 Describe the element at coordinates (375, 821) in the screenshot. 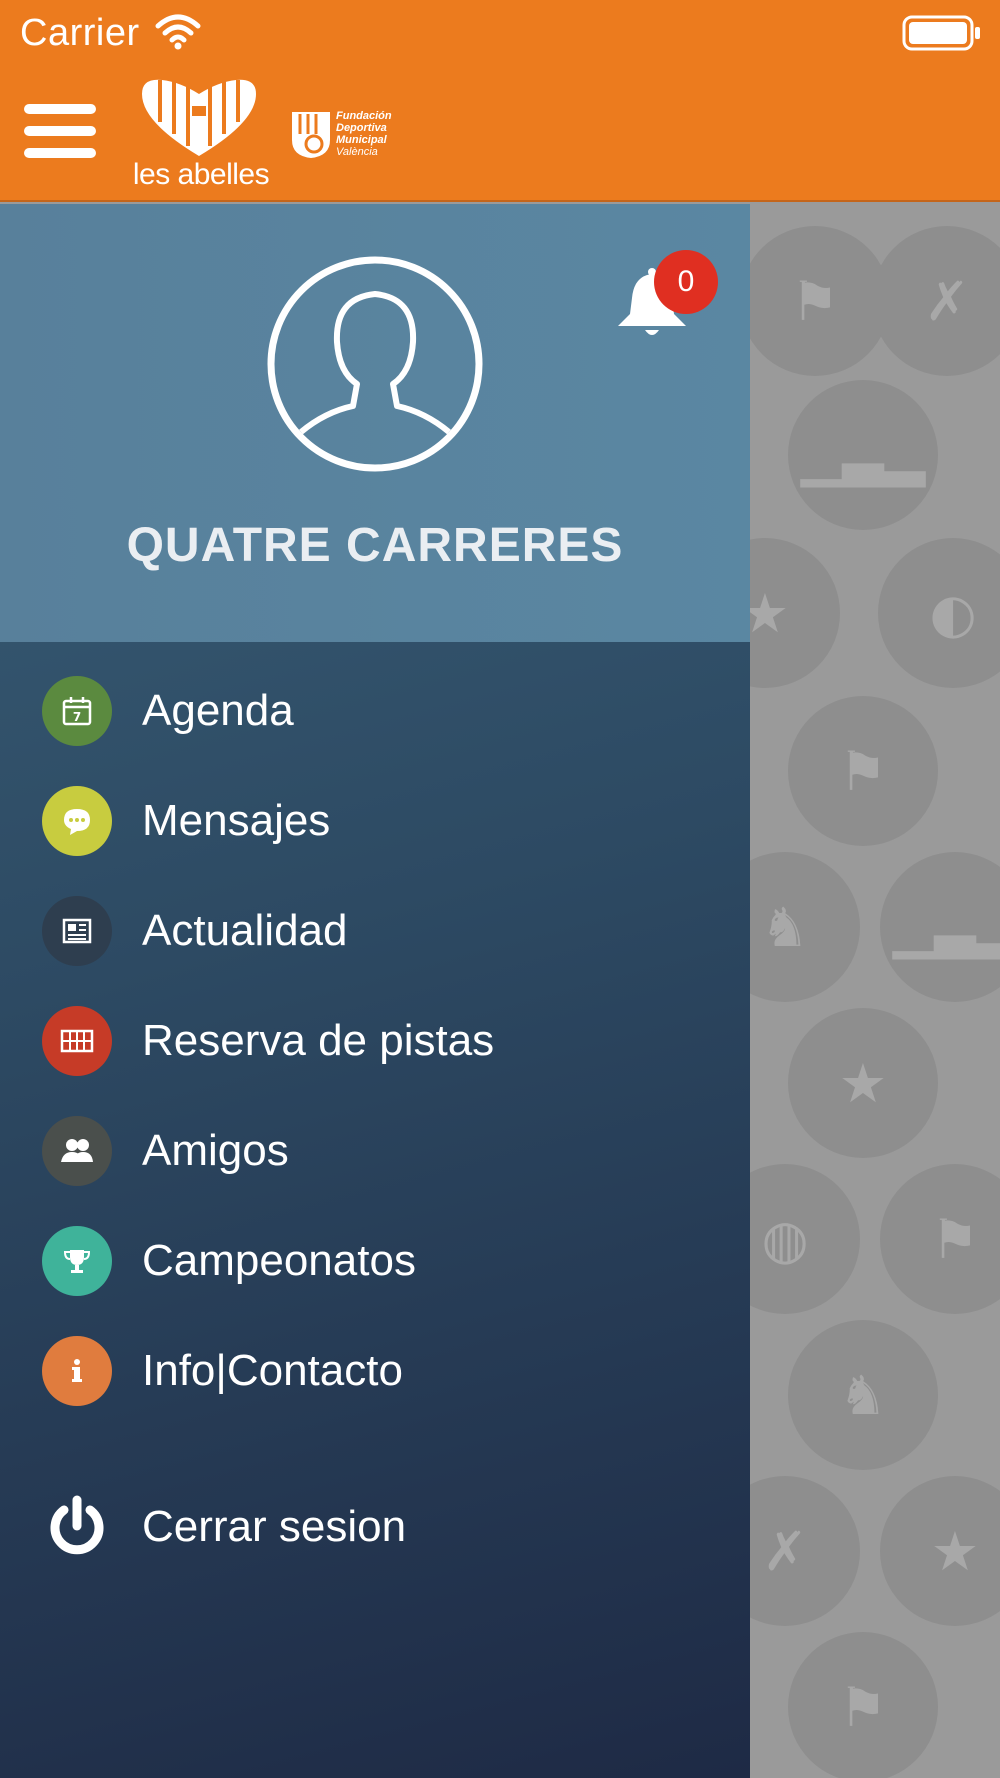

I see `menu-item-mensajes: Mensajes` at that location.